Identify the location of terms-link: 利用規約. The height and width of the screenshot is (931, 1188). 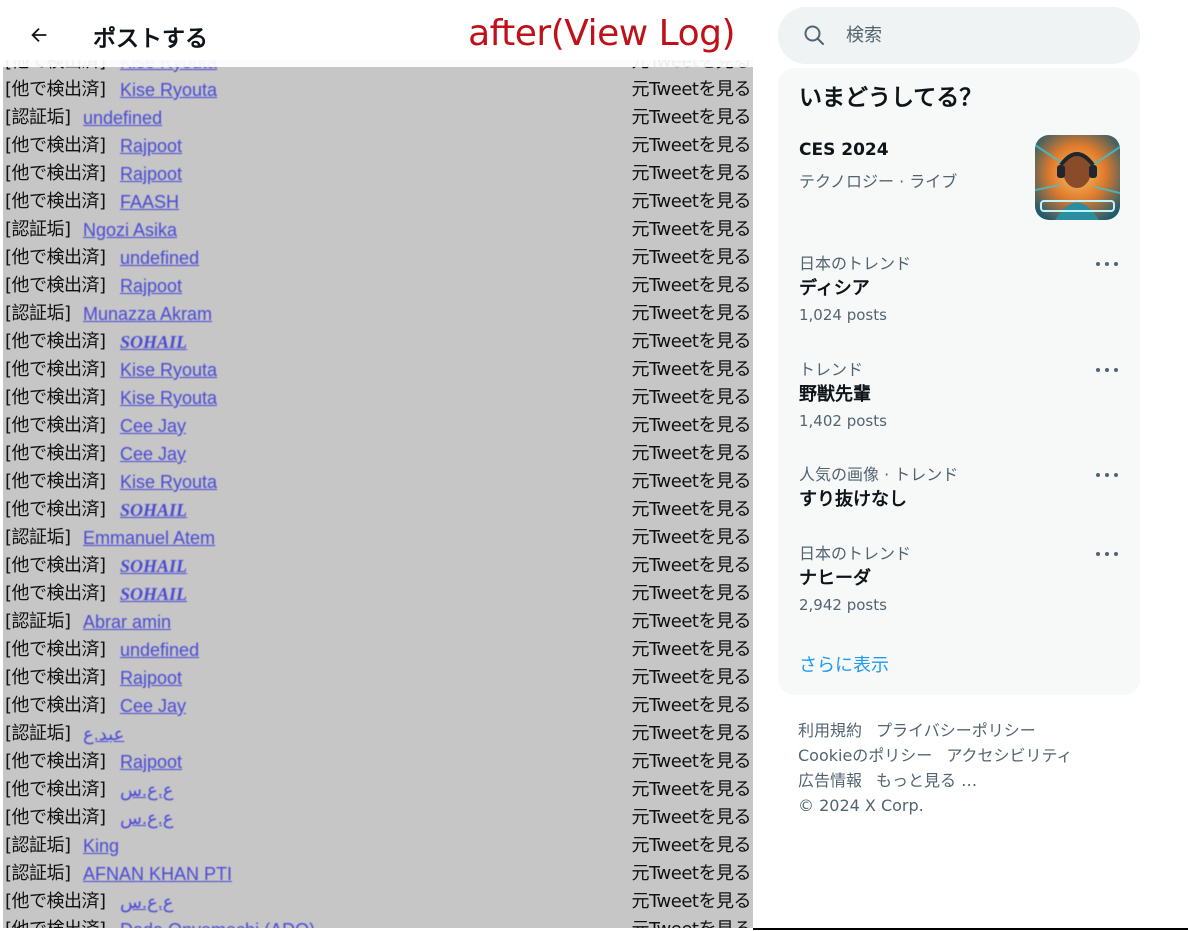
(830, 730).